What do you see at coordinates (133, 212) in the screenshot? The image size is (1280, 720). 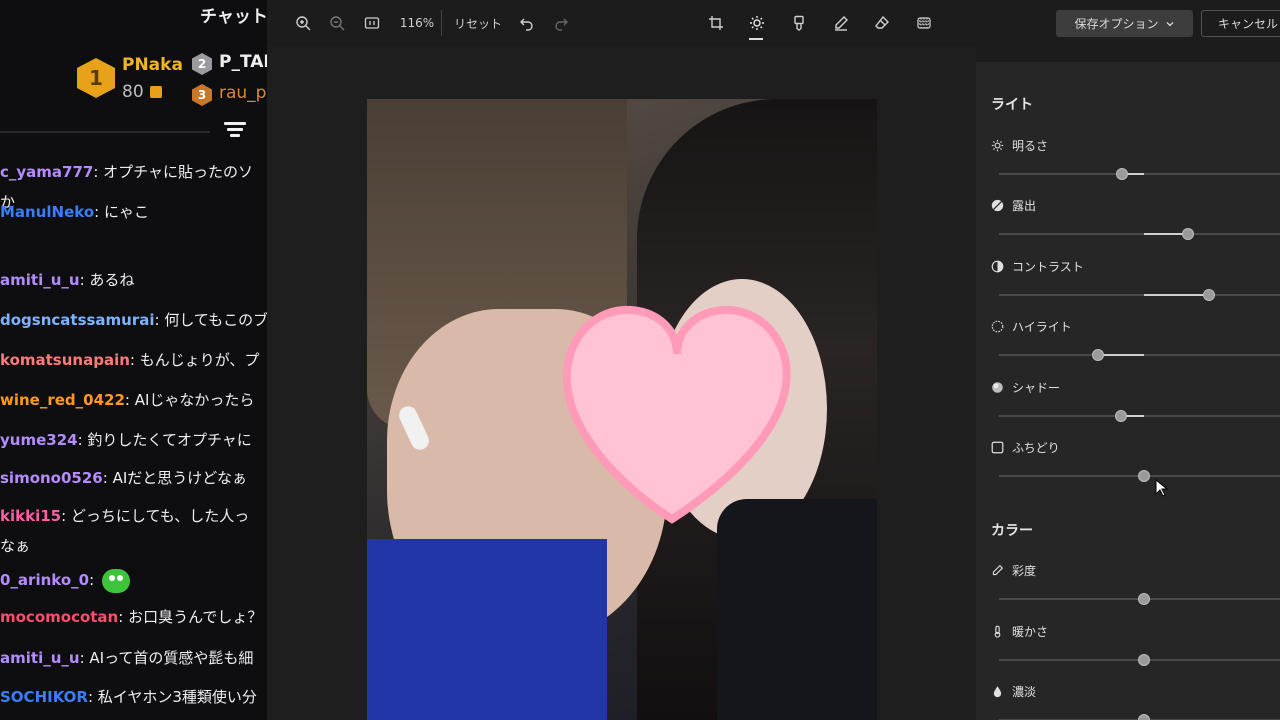 I see `chat-message: ManulNeko: にゃこ` at bounding box center [133, 212].